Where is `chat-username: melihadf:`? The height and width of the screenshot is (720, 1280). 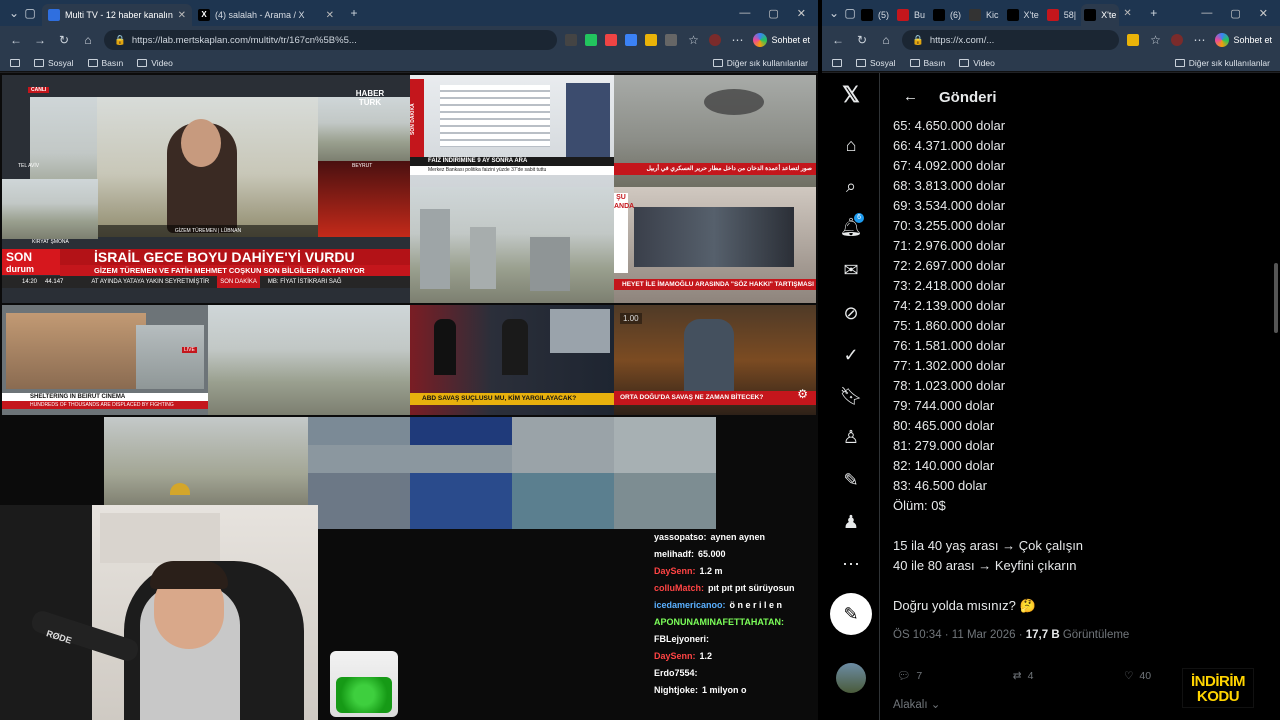
chat-username: melihadf: is located at coordinates (674, 554).